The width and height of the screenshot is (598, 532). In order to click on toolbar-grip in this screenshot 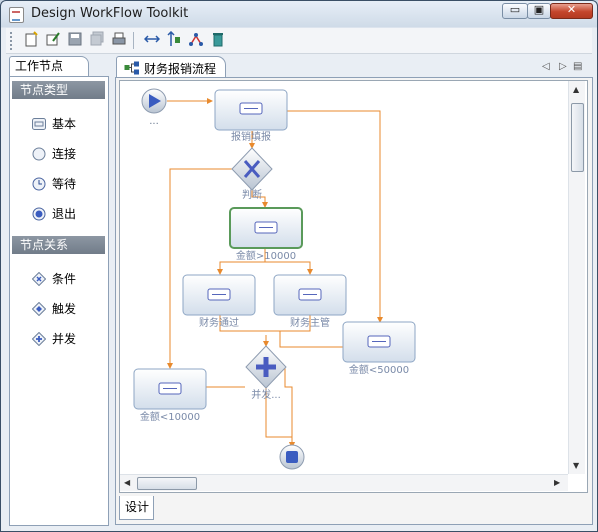, I will do `click(12, 41)`.